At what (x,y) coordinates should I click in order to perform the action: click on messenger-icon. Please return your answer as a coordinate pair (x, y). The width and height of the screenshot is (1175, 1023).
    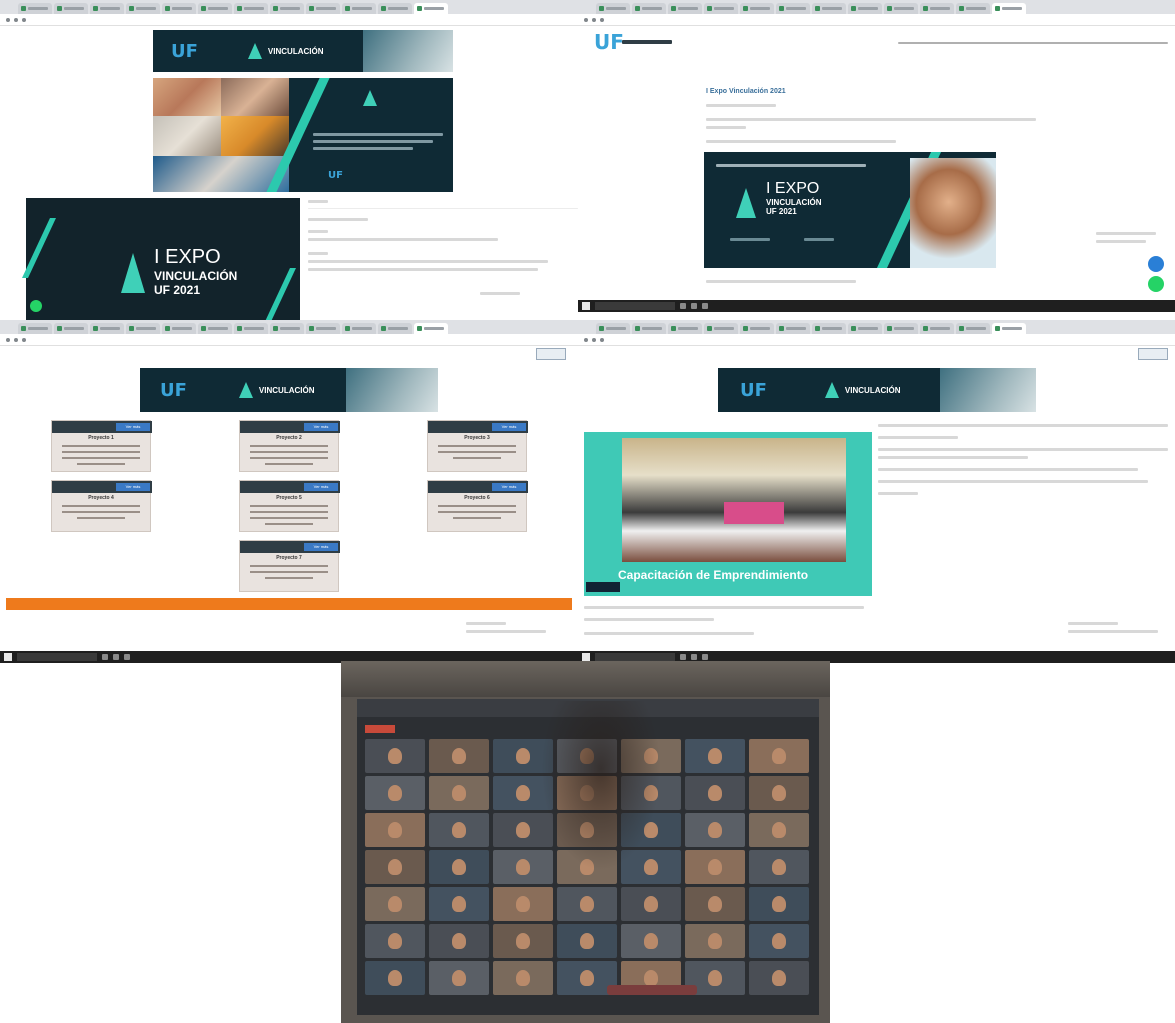
    Looking at the image, I should click on (1156, 264).